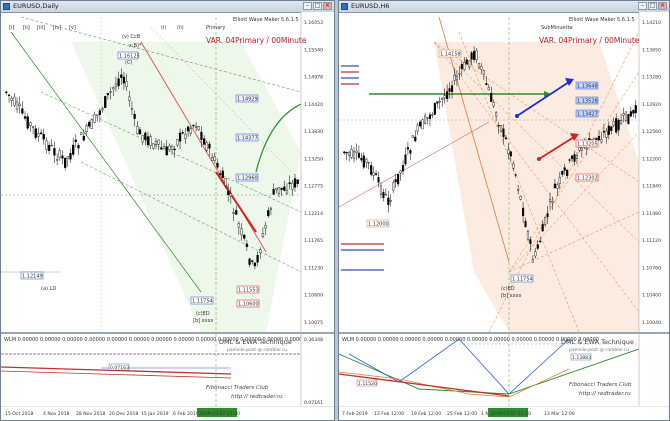  Describe the element at coordinates (313, 50) in the screenshot. I see `price-tick: 1.15540` at that location.